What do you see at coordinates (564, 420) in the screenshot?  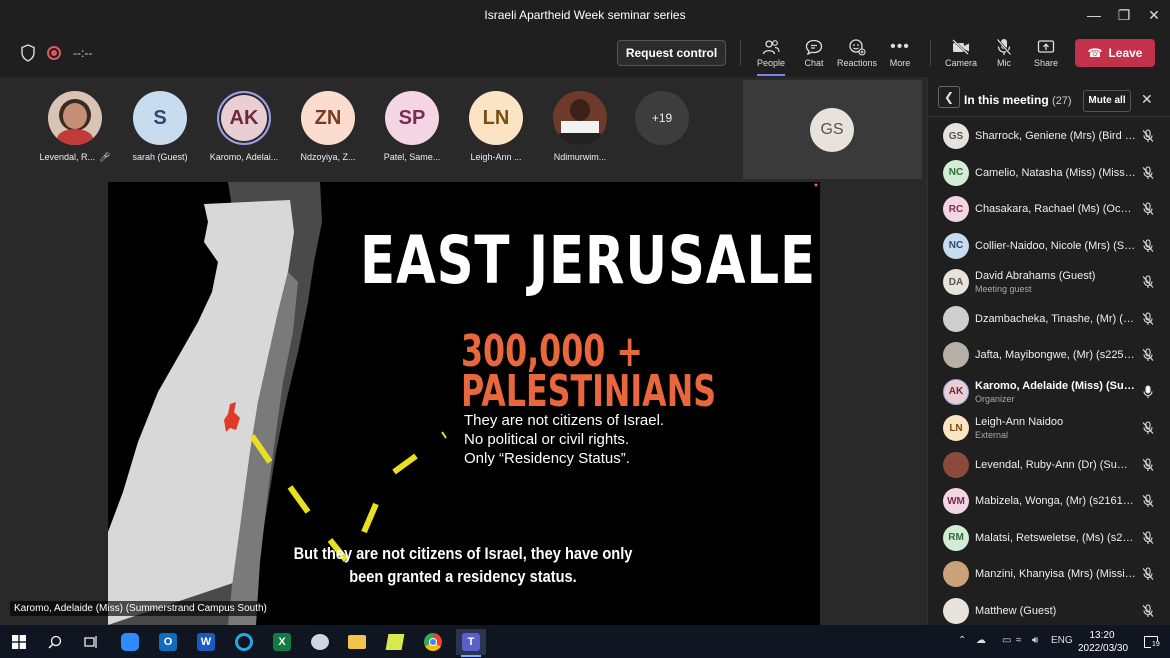 I see `slide-bullet: They are not citizens of Israel.` at bounding box center [564, 420].